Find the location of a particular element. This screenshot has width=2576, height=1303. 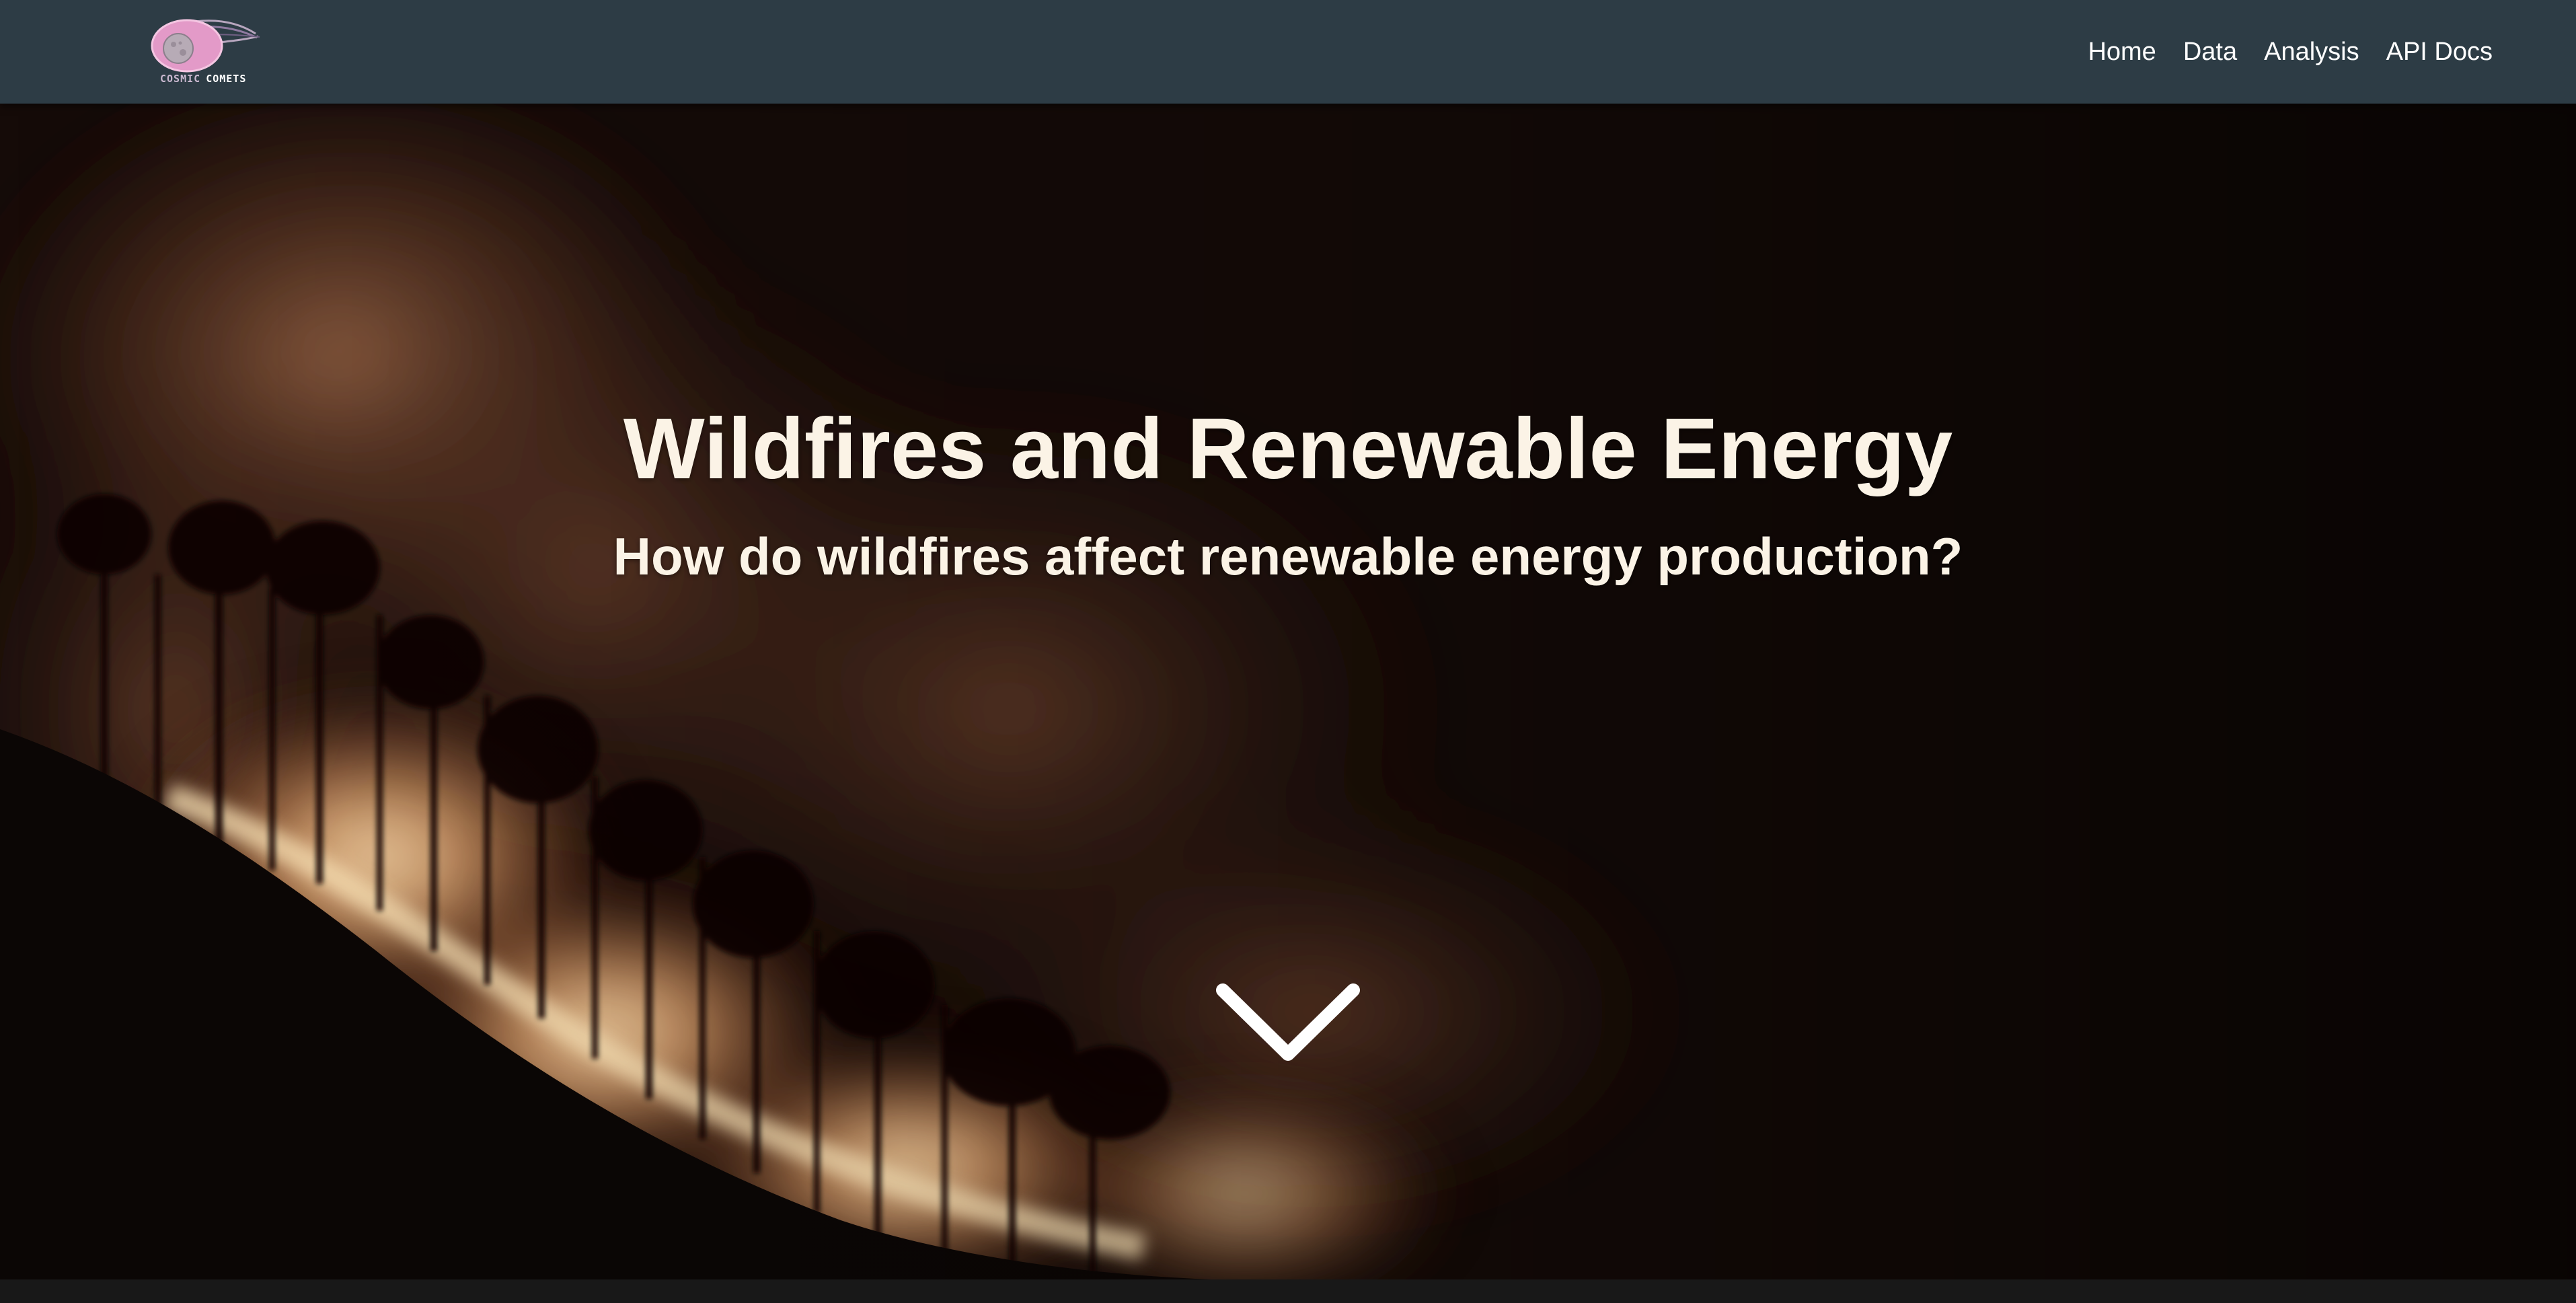

nav-links: Home Data Analysis API Docs is located at coordinates (2290, 52).